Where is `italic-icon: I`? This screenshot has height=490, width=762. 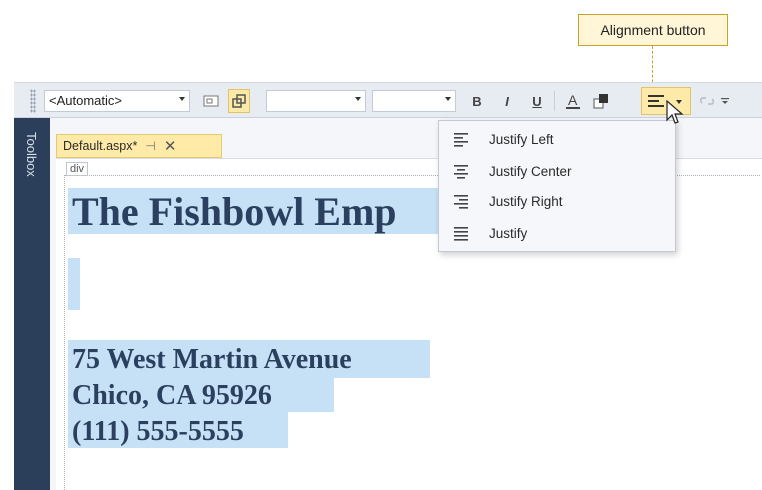 italic-icon: I is located at coordinates (507, 101).